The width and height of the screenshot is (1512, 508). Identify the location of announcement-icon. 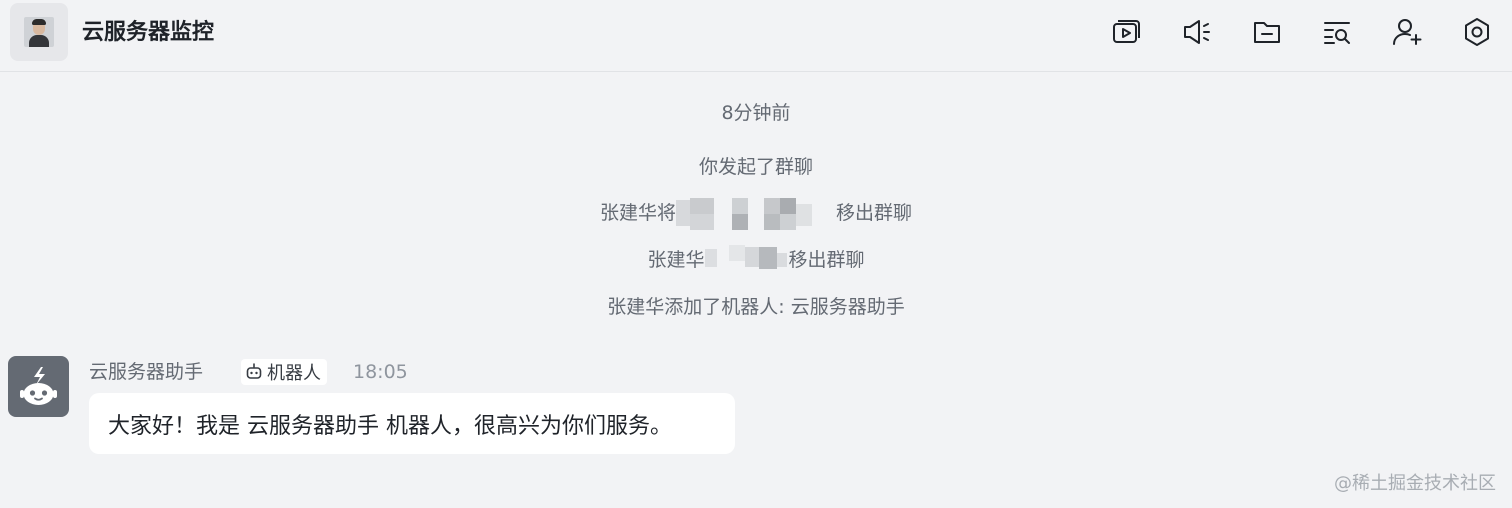
(1197, 32).